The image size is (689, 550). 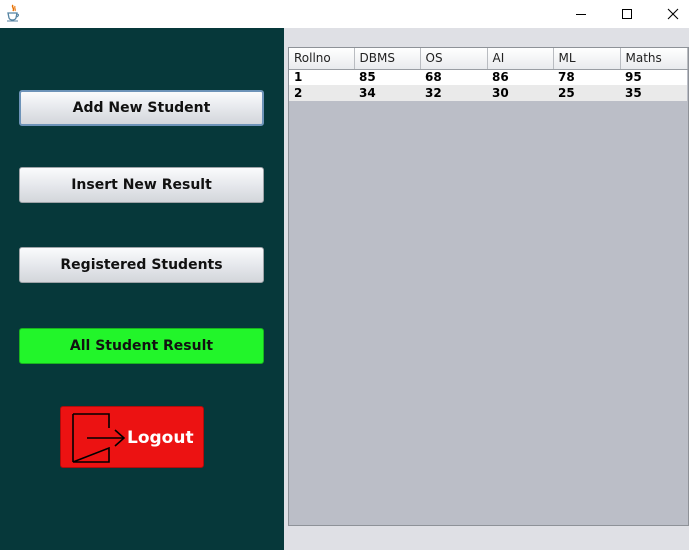 I want to click on column-header-ai: AI, so click(x=520, y=59).